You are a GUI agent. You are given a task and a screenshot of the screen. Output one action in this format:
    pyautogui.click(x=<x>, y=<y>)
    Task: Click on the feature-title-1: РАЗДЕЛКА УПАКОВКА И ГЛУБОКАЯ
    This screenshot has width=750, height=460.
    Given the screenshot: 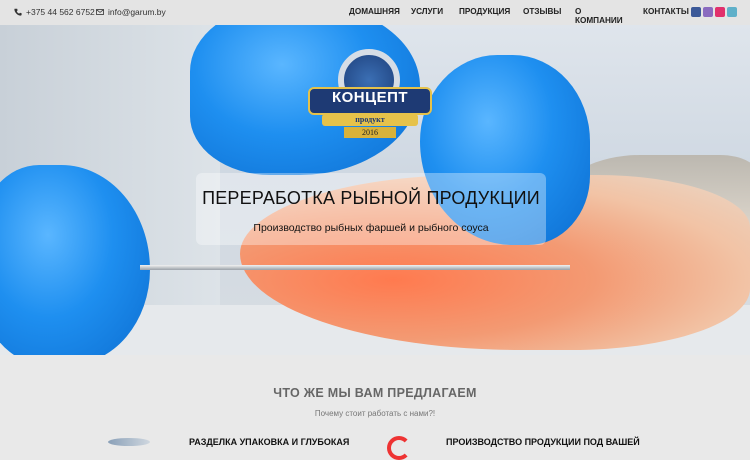 What is the action you would take?
    pyautogui.click(x=269, y=442)
    